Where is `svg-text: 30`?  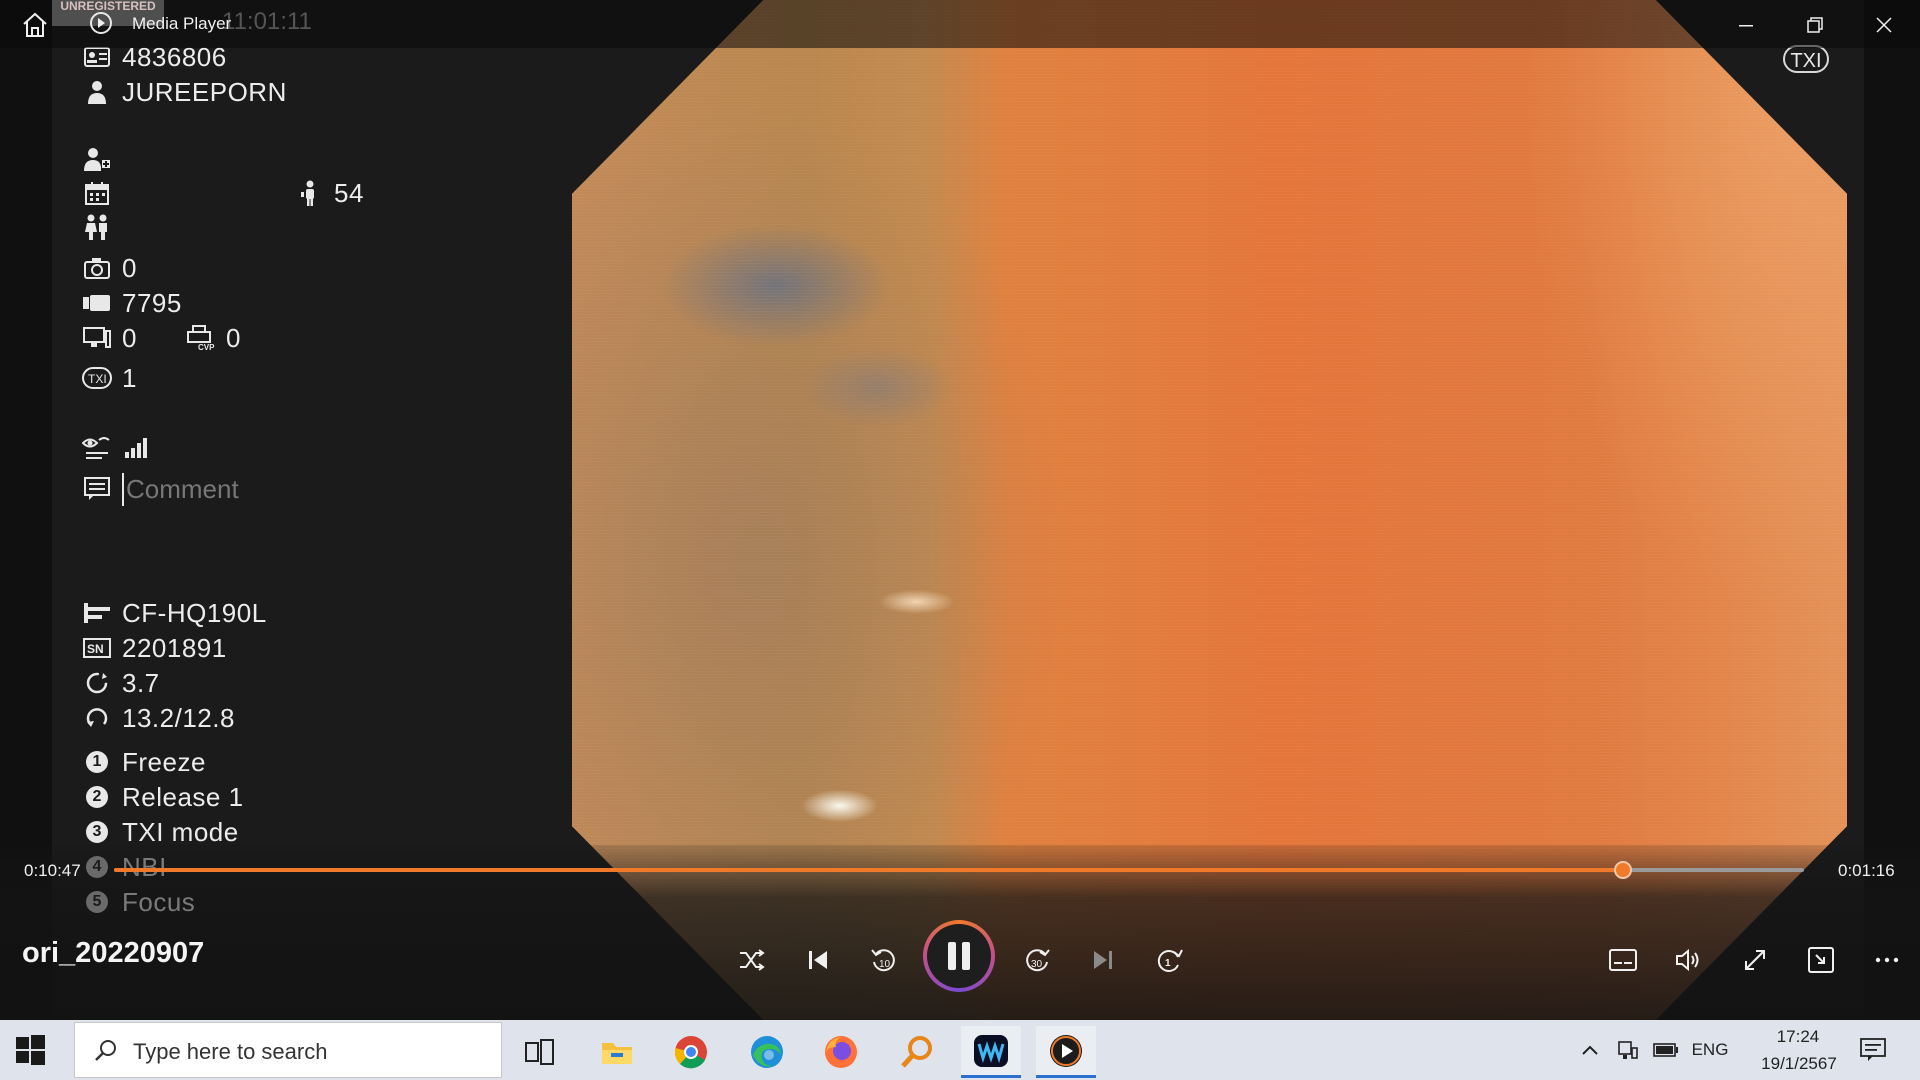
svg-text: 30 is located at coordinates (1037, 964).